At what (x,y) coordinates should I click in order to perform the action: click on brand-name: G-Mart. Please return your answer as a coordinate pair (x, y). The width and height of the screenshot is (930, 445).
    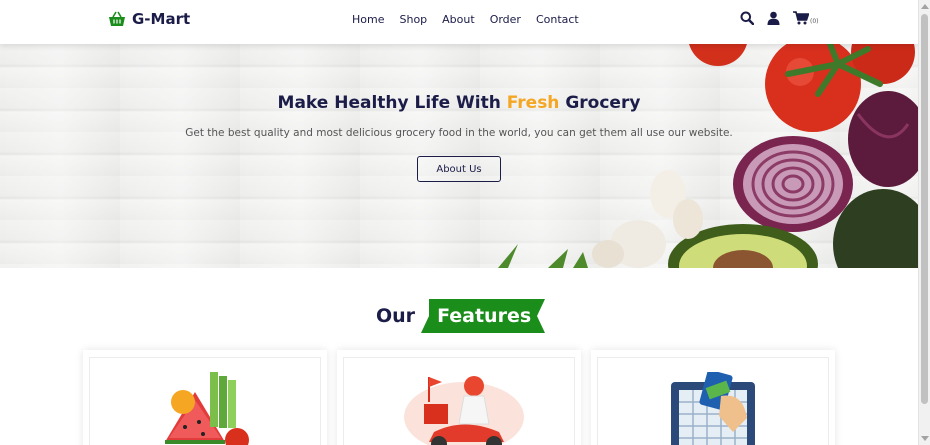
    Looking at the image, I should click on (161, 19).